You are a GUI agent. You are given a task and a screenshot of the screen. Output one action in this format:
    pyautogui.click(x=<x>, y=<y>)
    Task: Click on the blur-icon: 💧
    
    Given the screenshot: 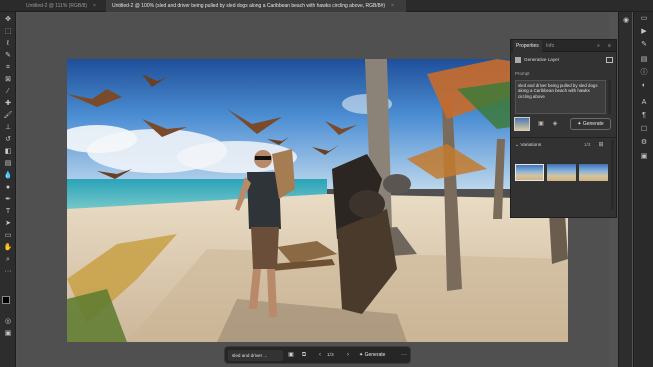 What is the action you would take?
    pyautogui.click(x=8, y=175)
    